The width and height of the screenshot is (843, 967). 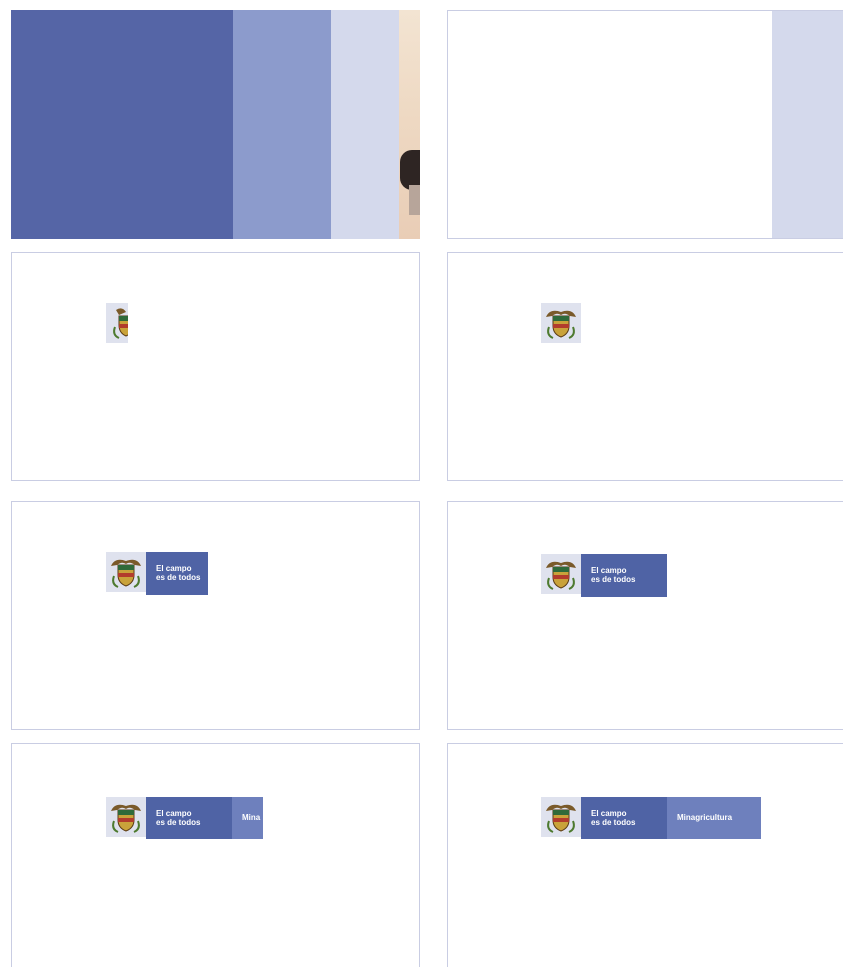 What do you see at coordinates (365, 124) in the screenshot?
I see `light-blue-bar` at bounding box center [365, 124].